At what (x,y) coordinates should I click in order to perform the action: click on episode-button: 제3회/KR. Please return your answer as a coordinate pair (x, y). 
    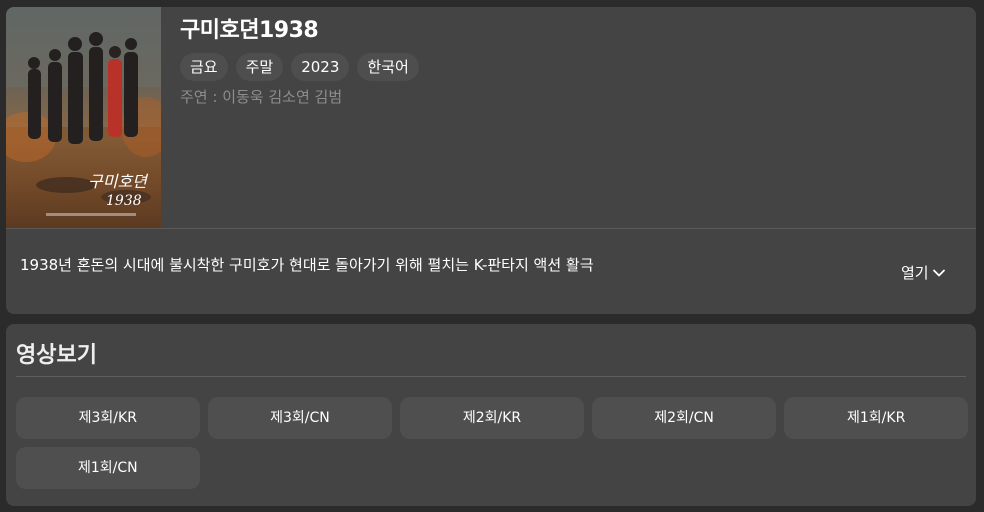
    Looking at the image, I should click on (108, 418).